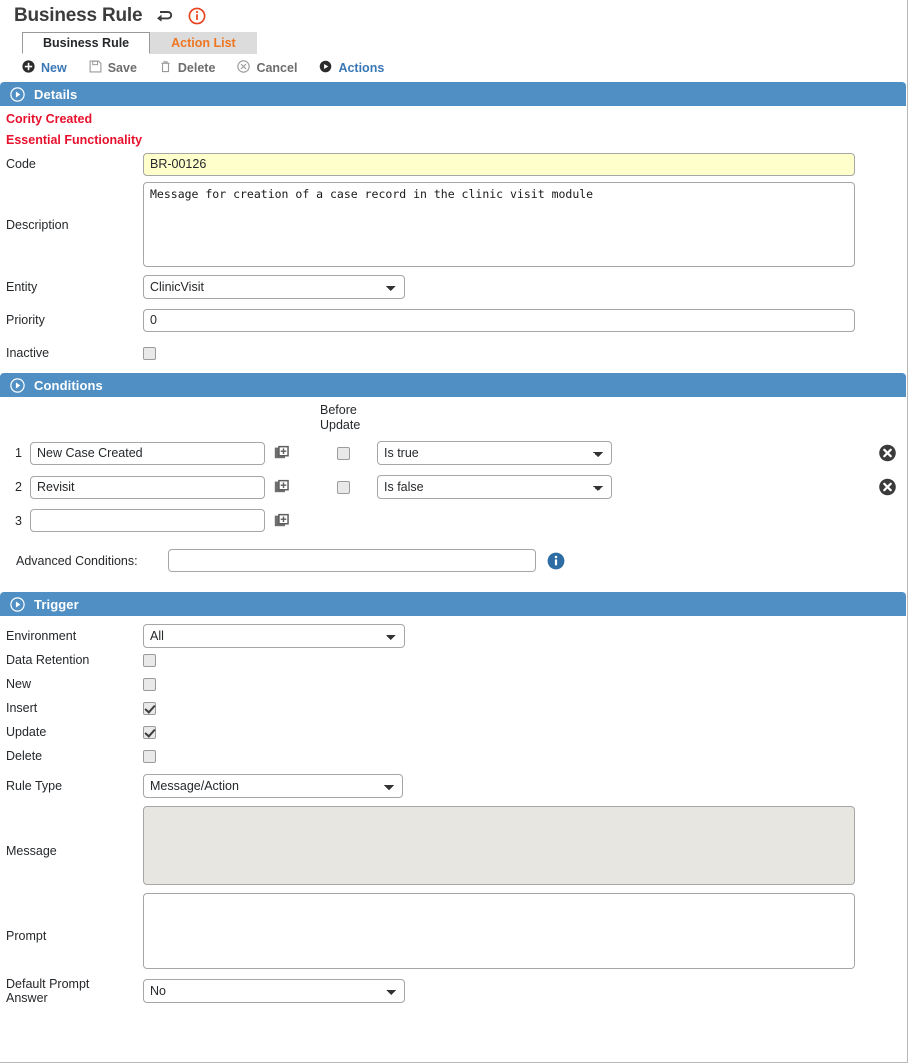 This screenshot has height=1063, width=908. I want to click on save-disk-icon, so click(95, 68).